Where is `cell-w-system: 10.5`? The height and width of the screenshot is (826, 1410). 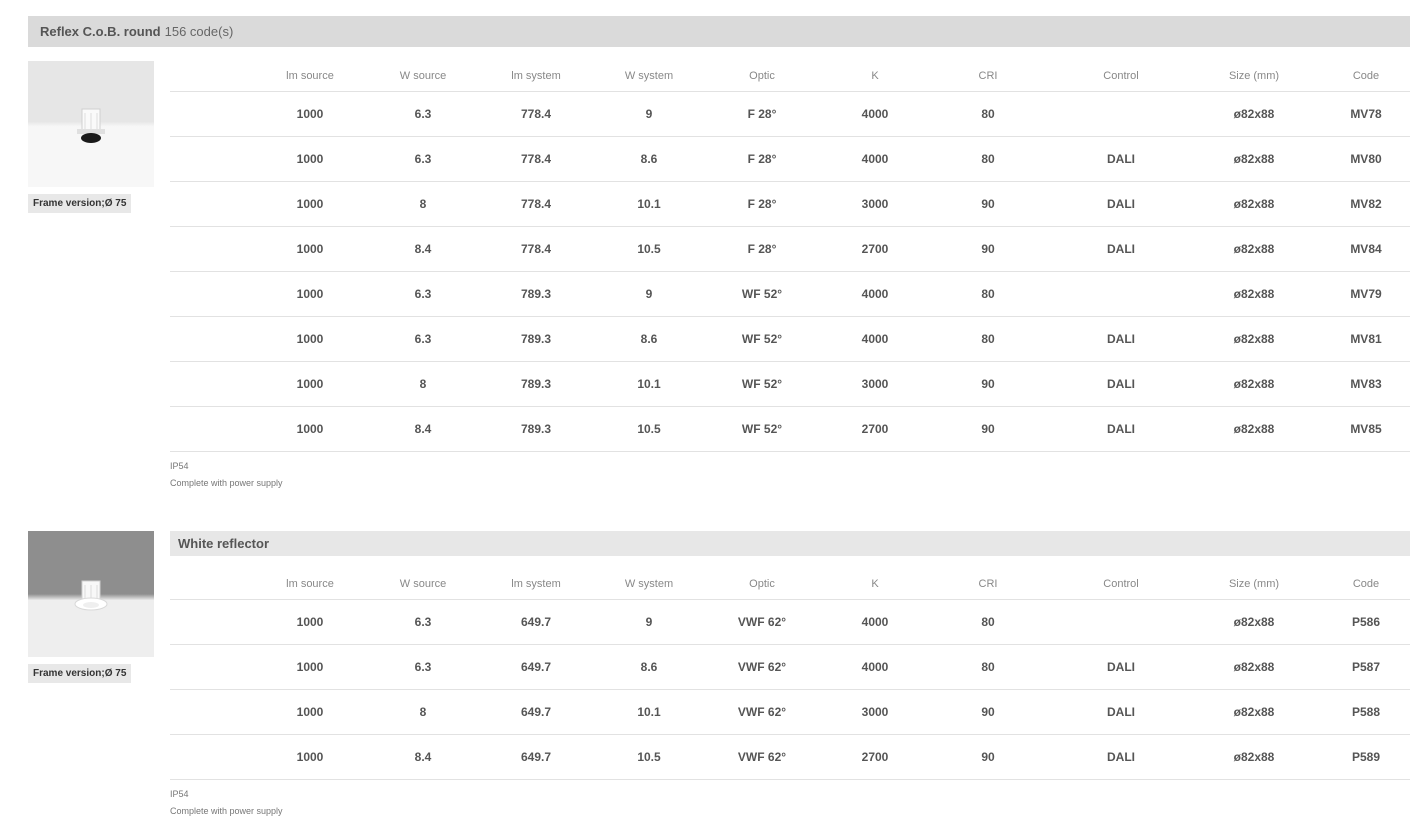
cell-w-system: 10.5 is located at coordinates (649, 249).